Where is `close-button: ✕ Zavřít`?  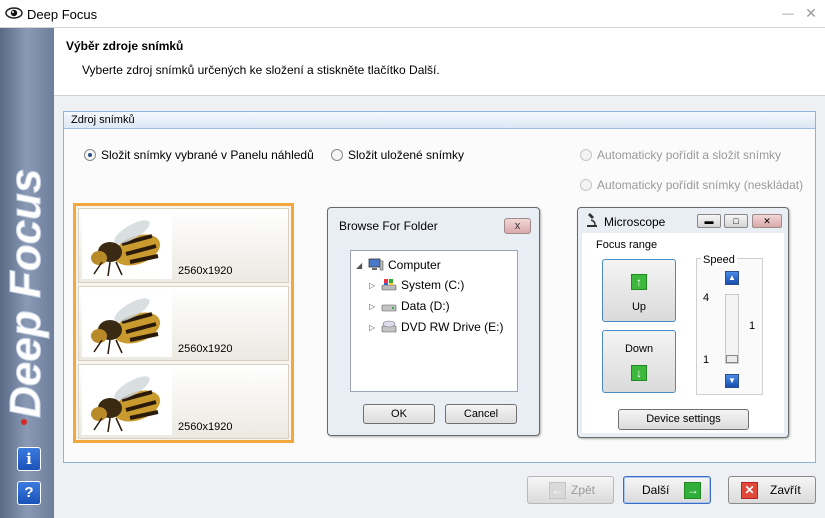 close-button: ✕ Zavřít is located at coordinates (772, 490).